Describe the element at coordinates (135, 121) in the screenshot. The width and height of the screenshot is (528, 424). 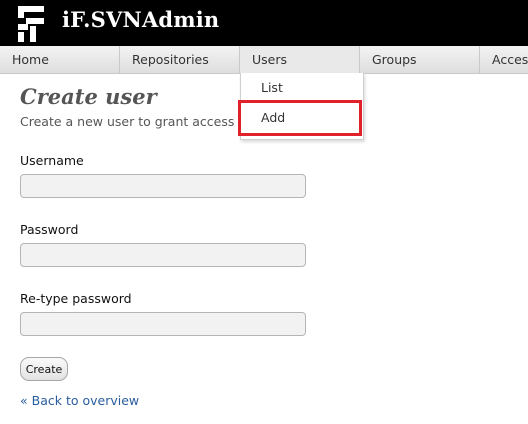
I see `page-subtitle: Create a new user to grant access to` at that location.